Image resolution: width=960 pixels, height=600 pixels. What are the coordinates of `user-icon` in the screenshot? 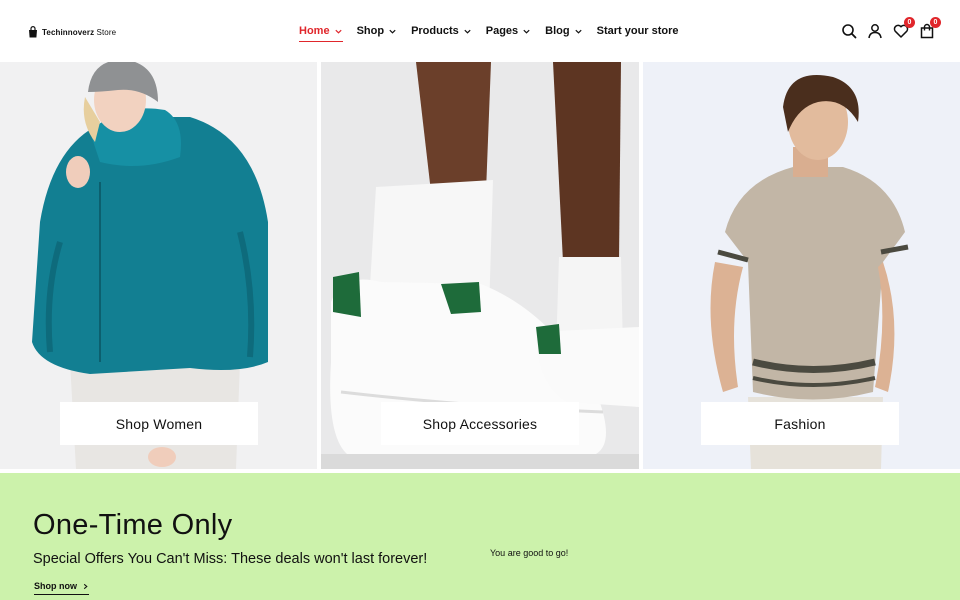 It's located at (875, 31).